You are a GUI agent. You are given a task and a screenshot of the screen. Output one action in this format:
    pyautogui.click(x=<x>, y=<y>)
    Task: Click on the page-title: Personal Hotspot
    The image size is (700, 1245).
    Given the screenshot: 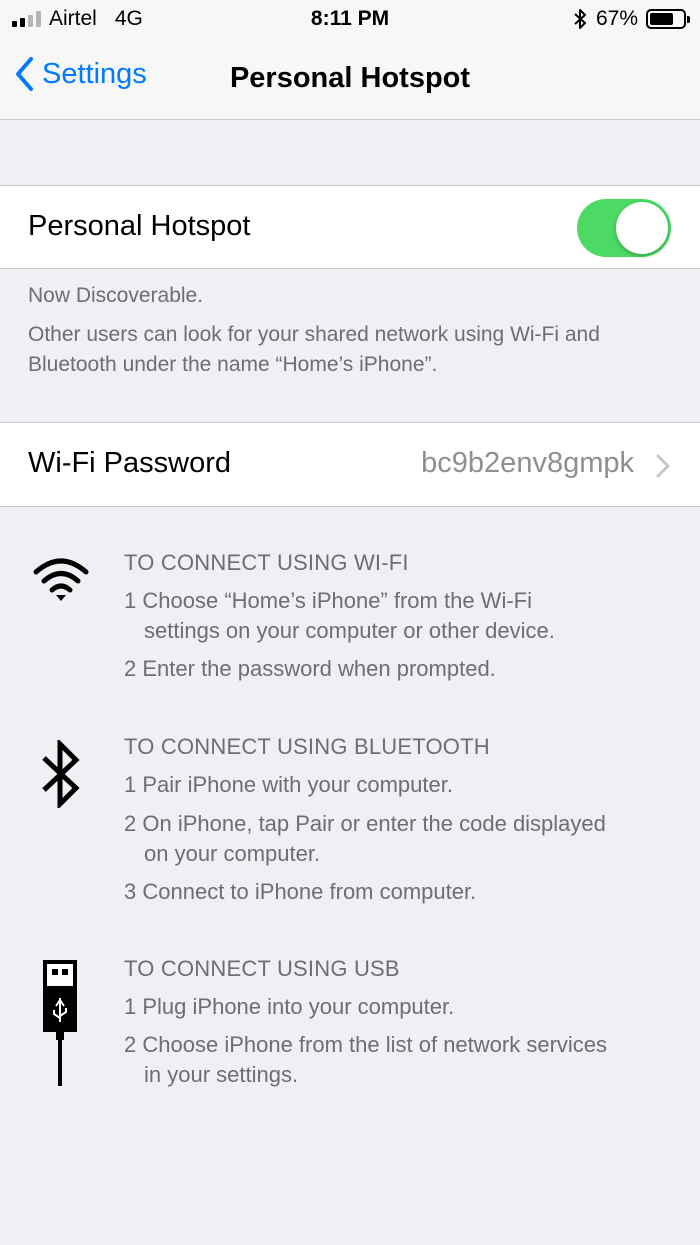 What is the action you would take?
    pyautogui.click(x=350, y=78)
    